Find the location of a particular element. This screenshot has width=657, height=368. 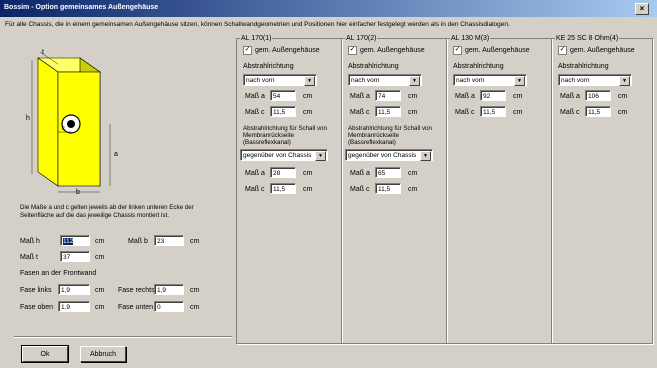

mass-h-label: Maß h is located at coordinates (30, 241).